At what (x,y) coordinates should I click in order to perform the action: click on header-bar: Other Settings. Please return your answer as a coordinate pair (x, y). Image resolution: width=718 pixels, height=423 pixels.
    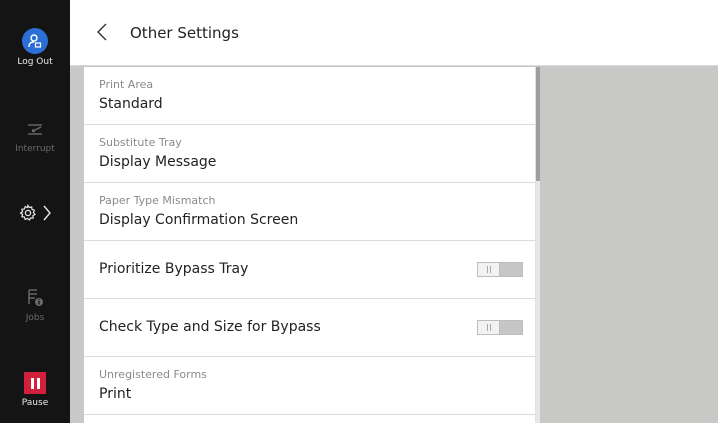
    Looking at the image, I should click on (394, 33).